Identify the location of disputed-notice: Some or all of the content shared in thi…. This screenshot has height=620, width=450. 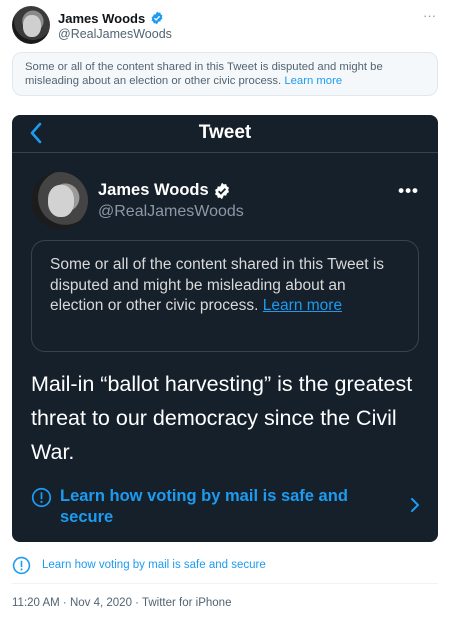
(225, 74).